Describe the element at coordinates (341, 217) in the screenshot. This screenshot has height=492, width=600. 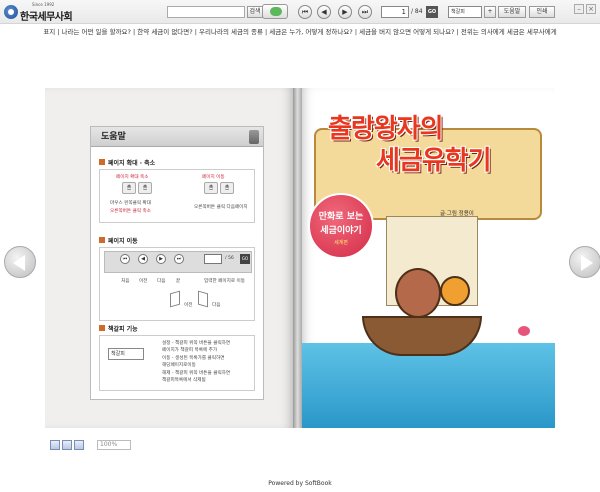
I see `balloon-line1: 만화로 보는` at that location.